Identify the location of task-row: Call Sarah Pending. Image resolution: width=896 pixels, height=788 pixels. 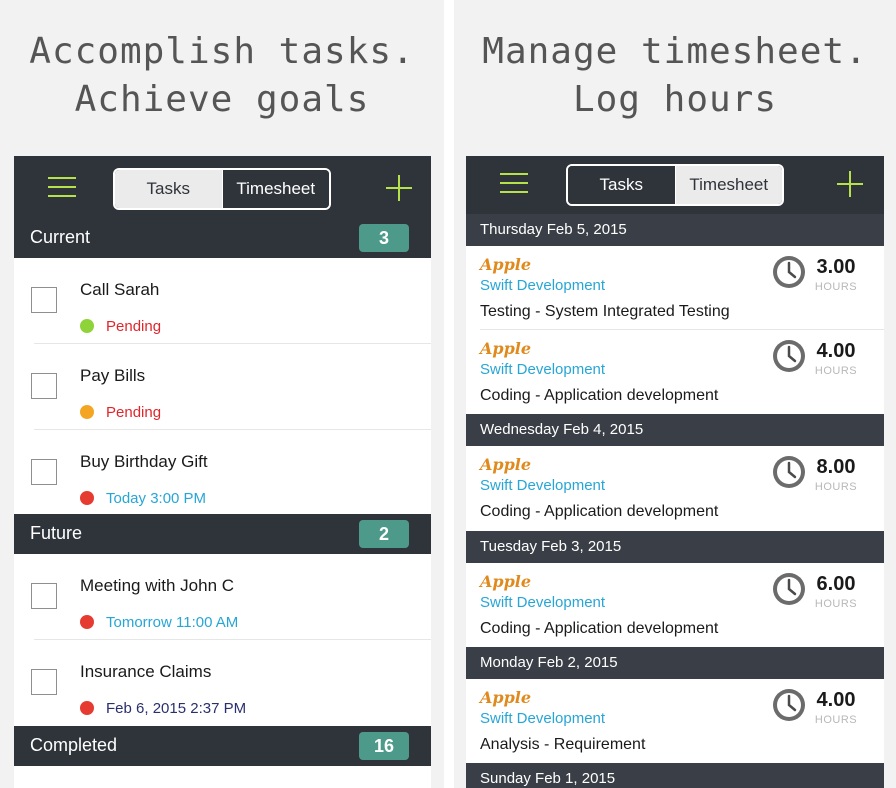
(222, 301).